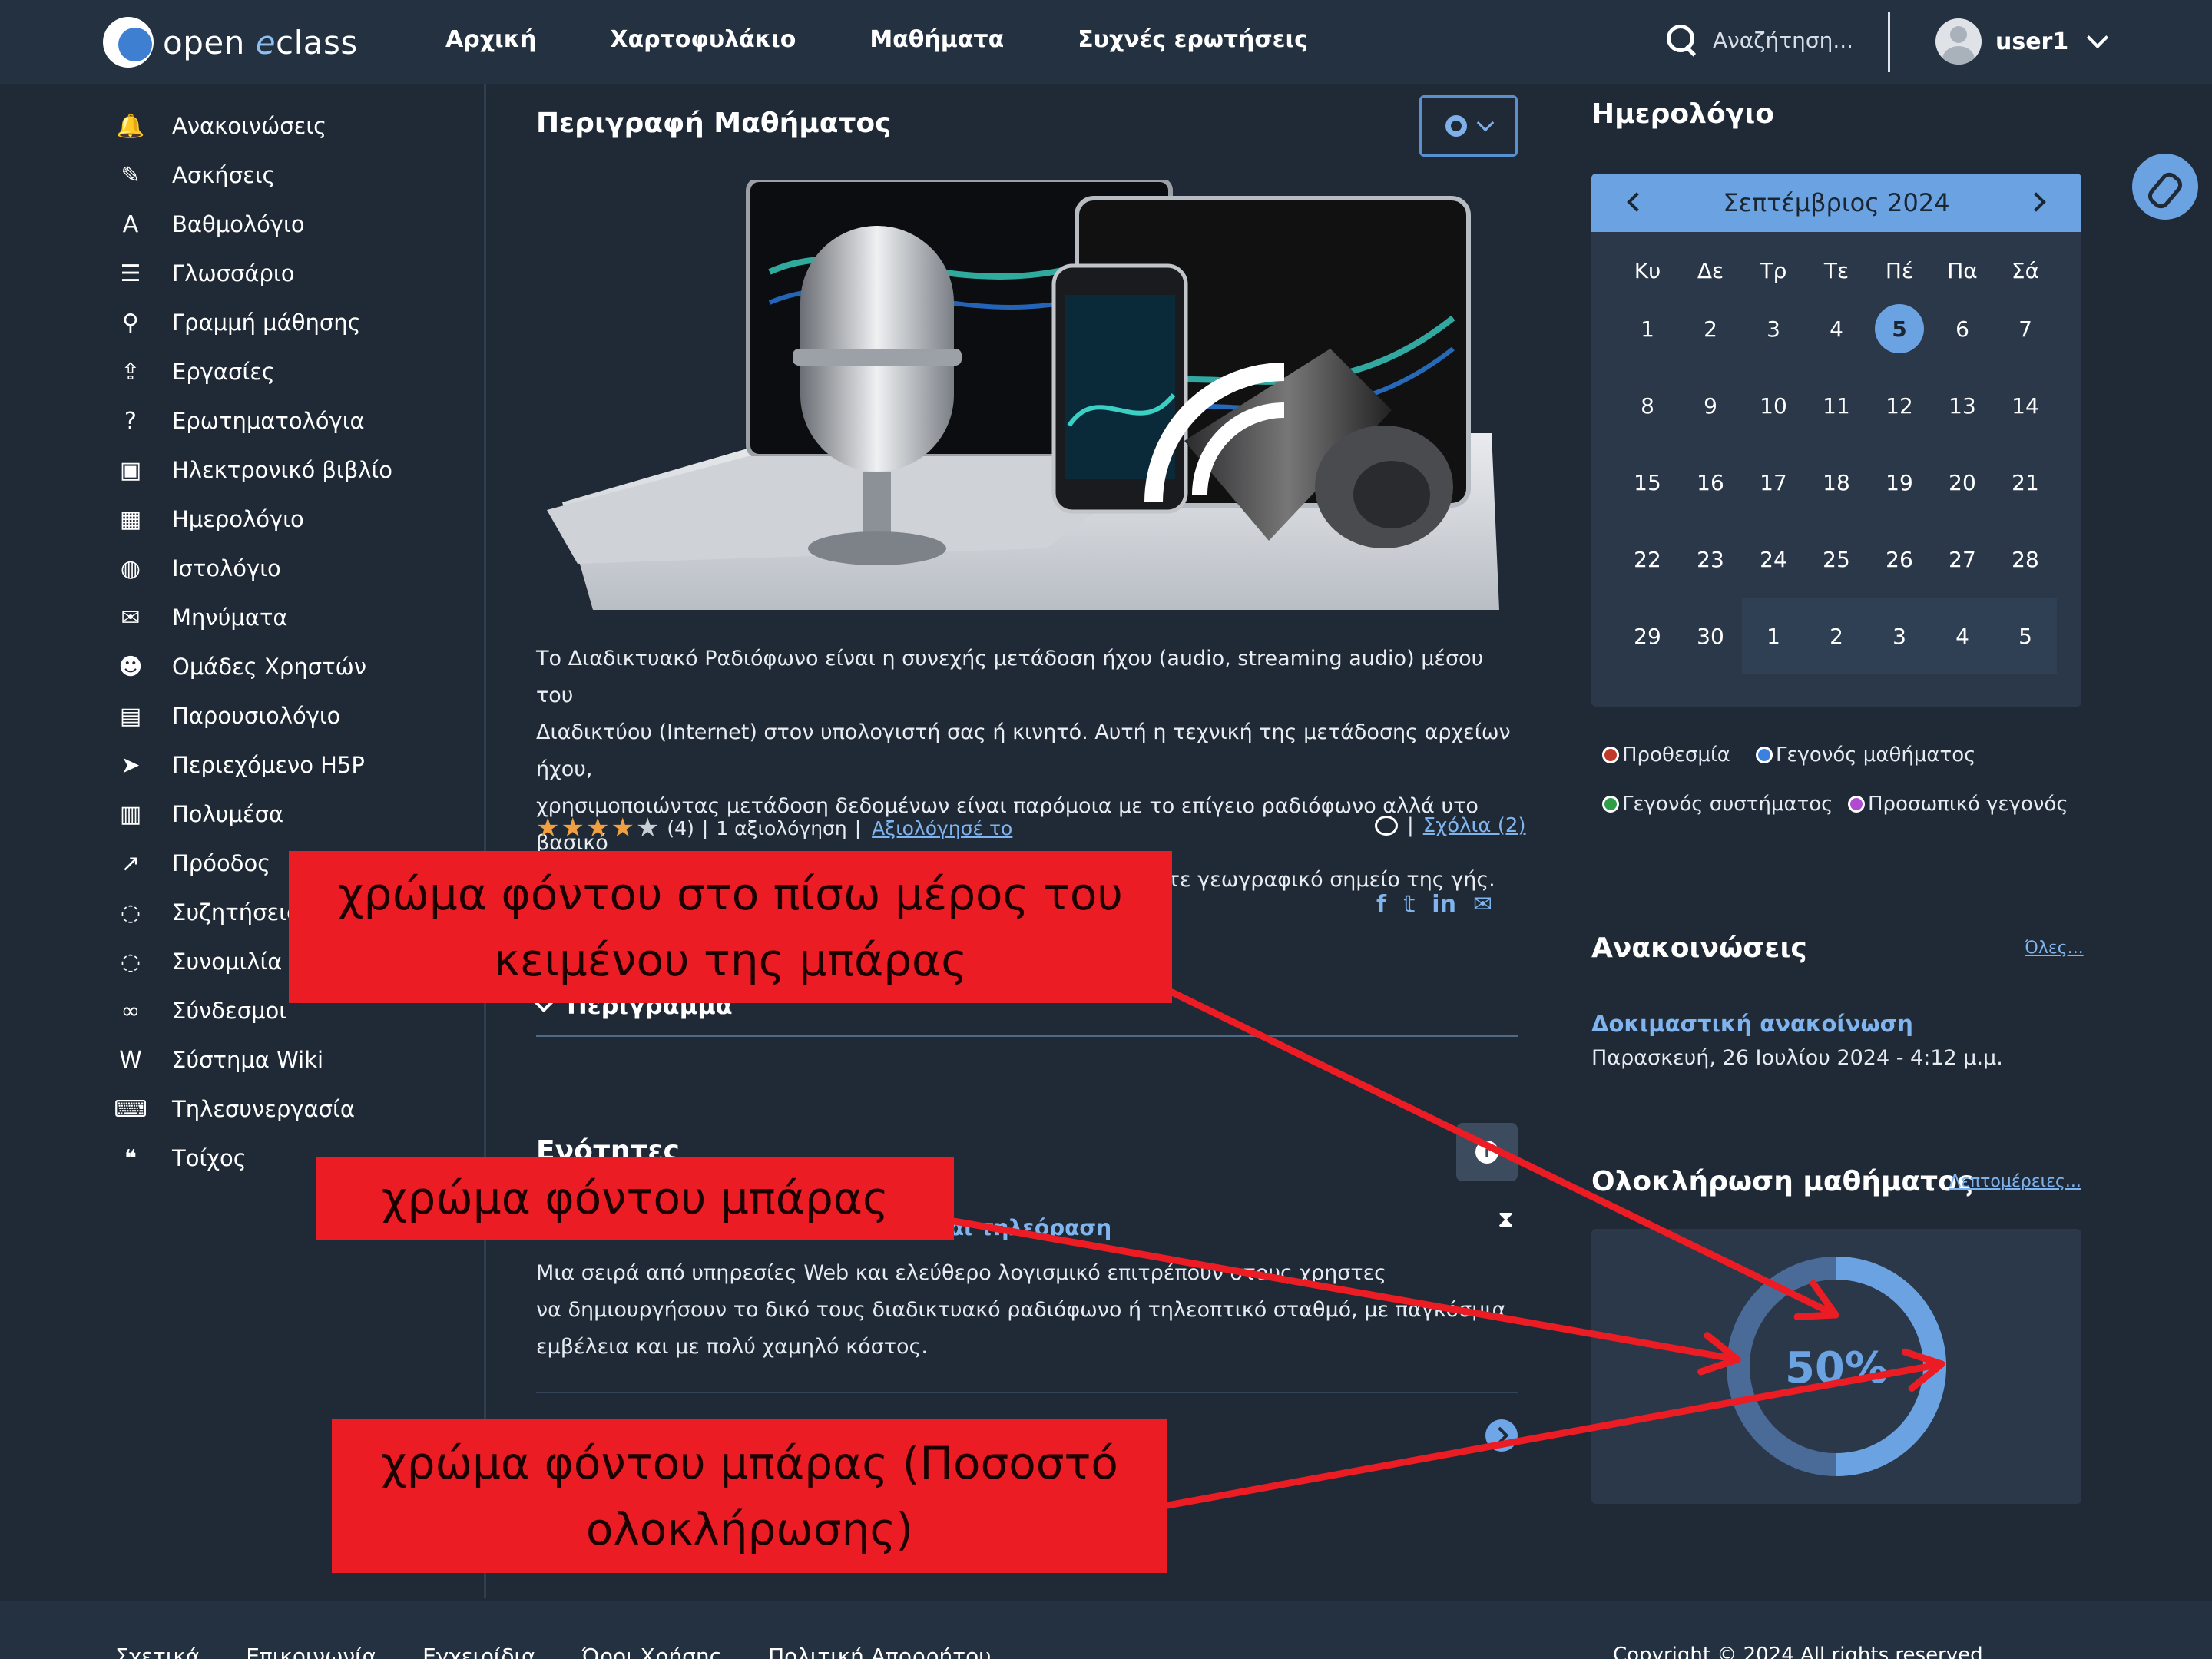  Describe the element at coordinates (635, 1199) in the screenshot. I see `callout-bar-background: χρώμα φόντου μπάρας` at that location.